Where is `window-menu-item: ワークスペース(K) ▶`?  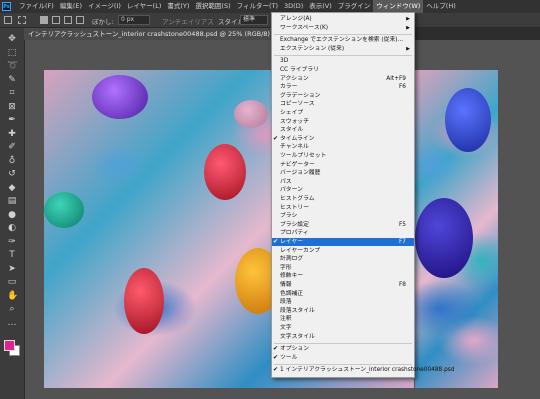 window-menu-item: ワークスペース(K) ▶ is located at coordinates (343, 28).